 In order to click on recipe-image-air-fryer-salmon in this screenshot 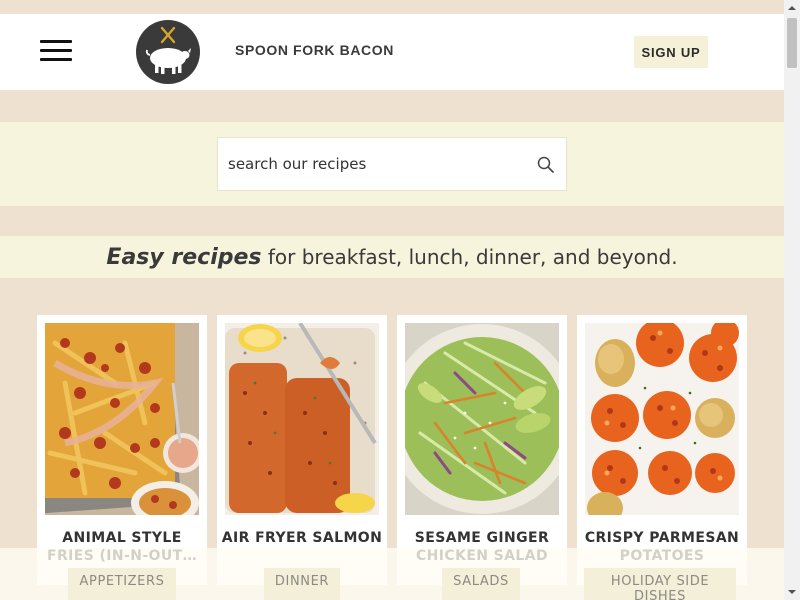, I will do `click(302, 419)`.